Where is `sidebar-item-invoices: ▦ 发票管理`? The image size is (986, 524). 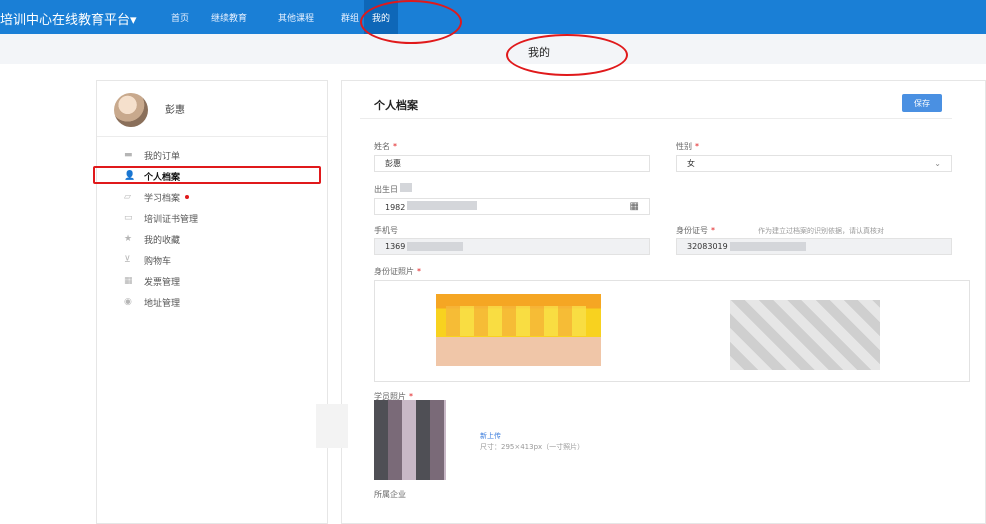 sidebar-item-invoices: ▦ 发票管理 is located at coordinates (152, 281).